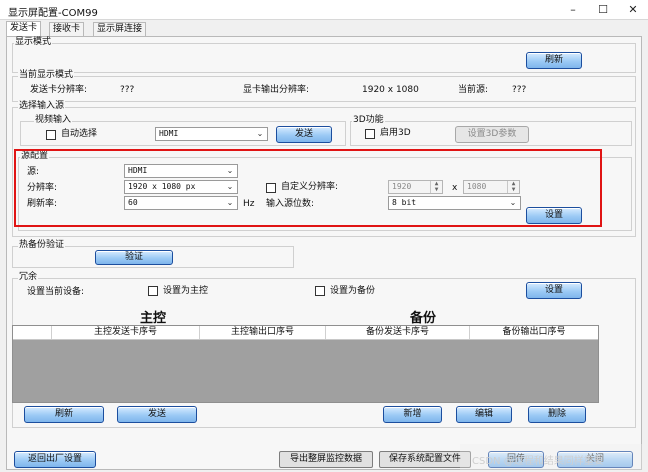  I want to click on hot-backup-label: 热备份验证, so click(42, 245).